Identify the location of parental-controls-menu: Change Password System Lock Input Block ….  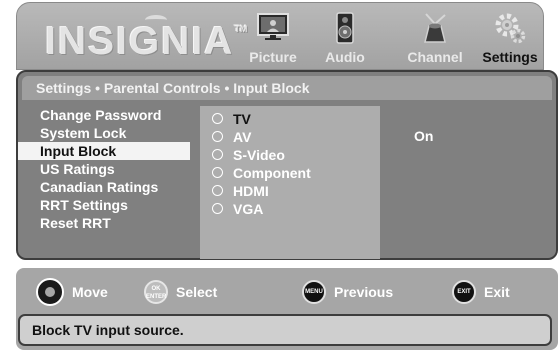
(111, 169).